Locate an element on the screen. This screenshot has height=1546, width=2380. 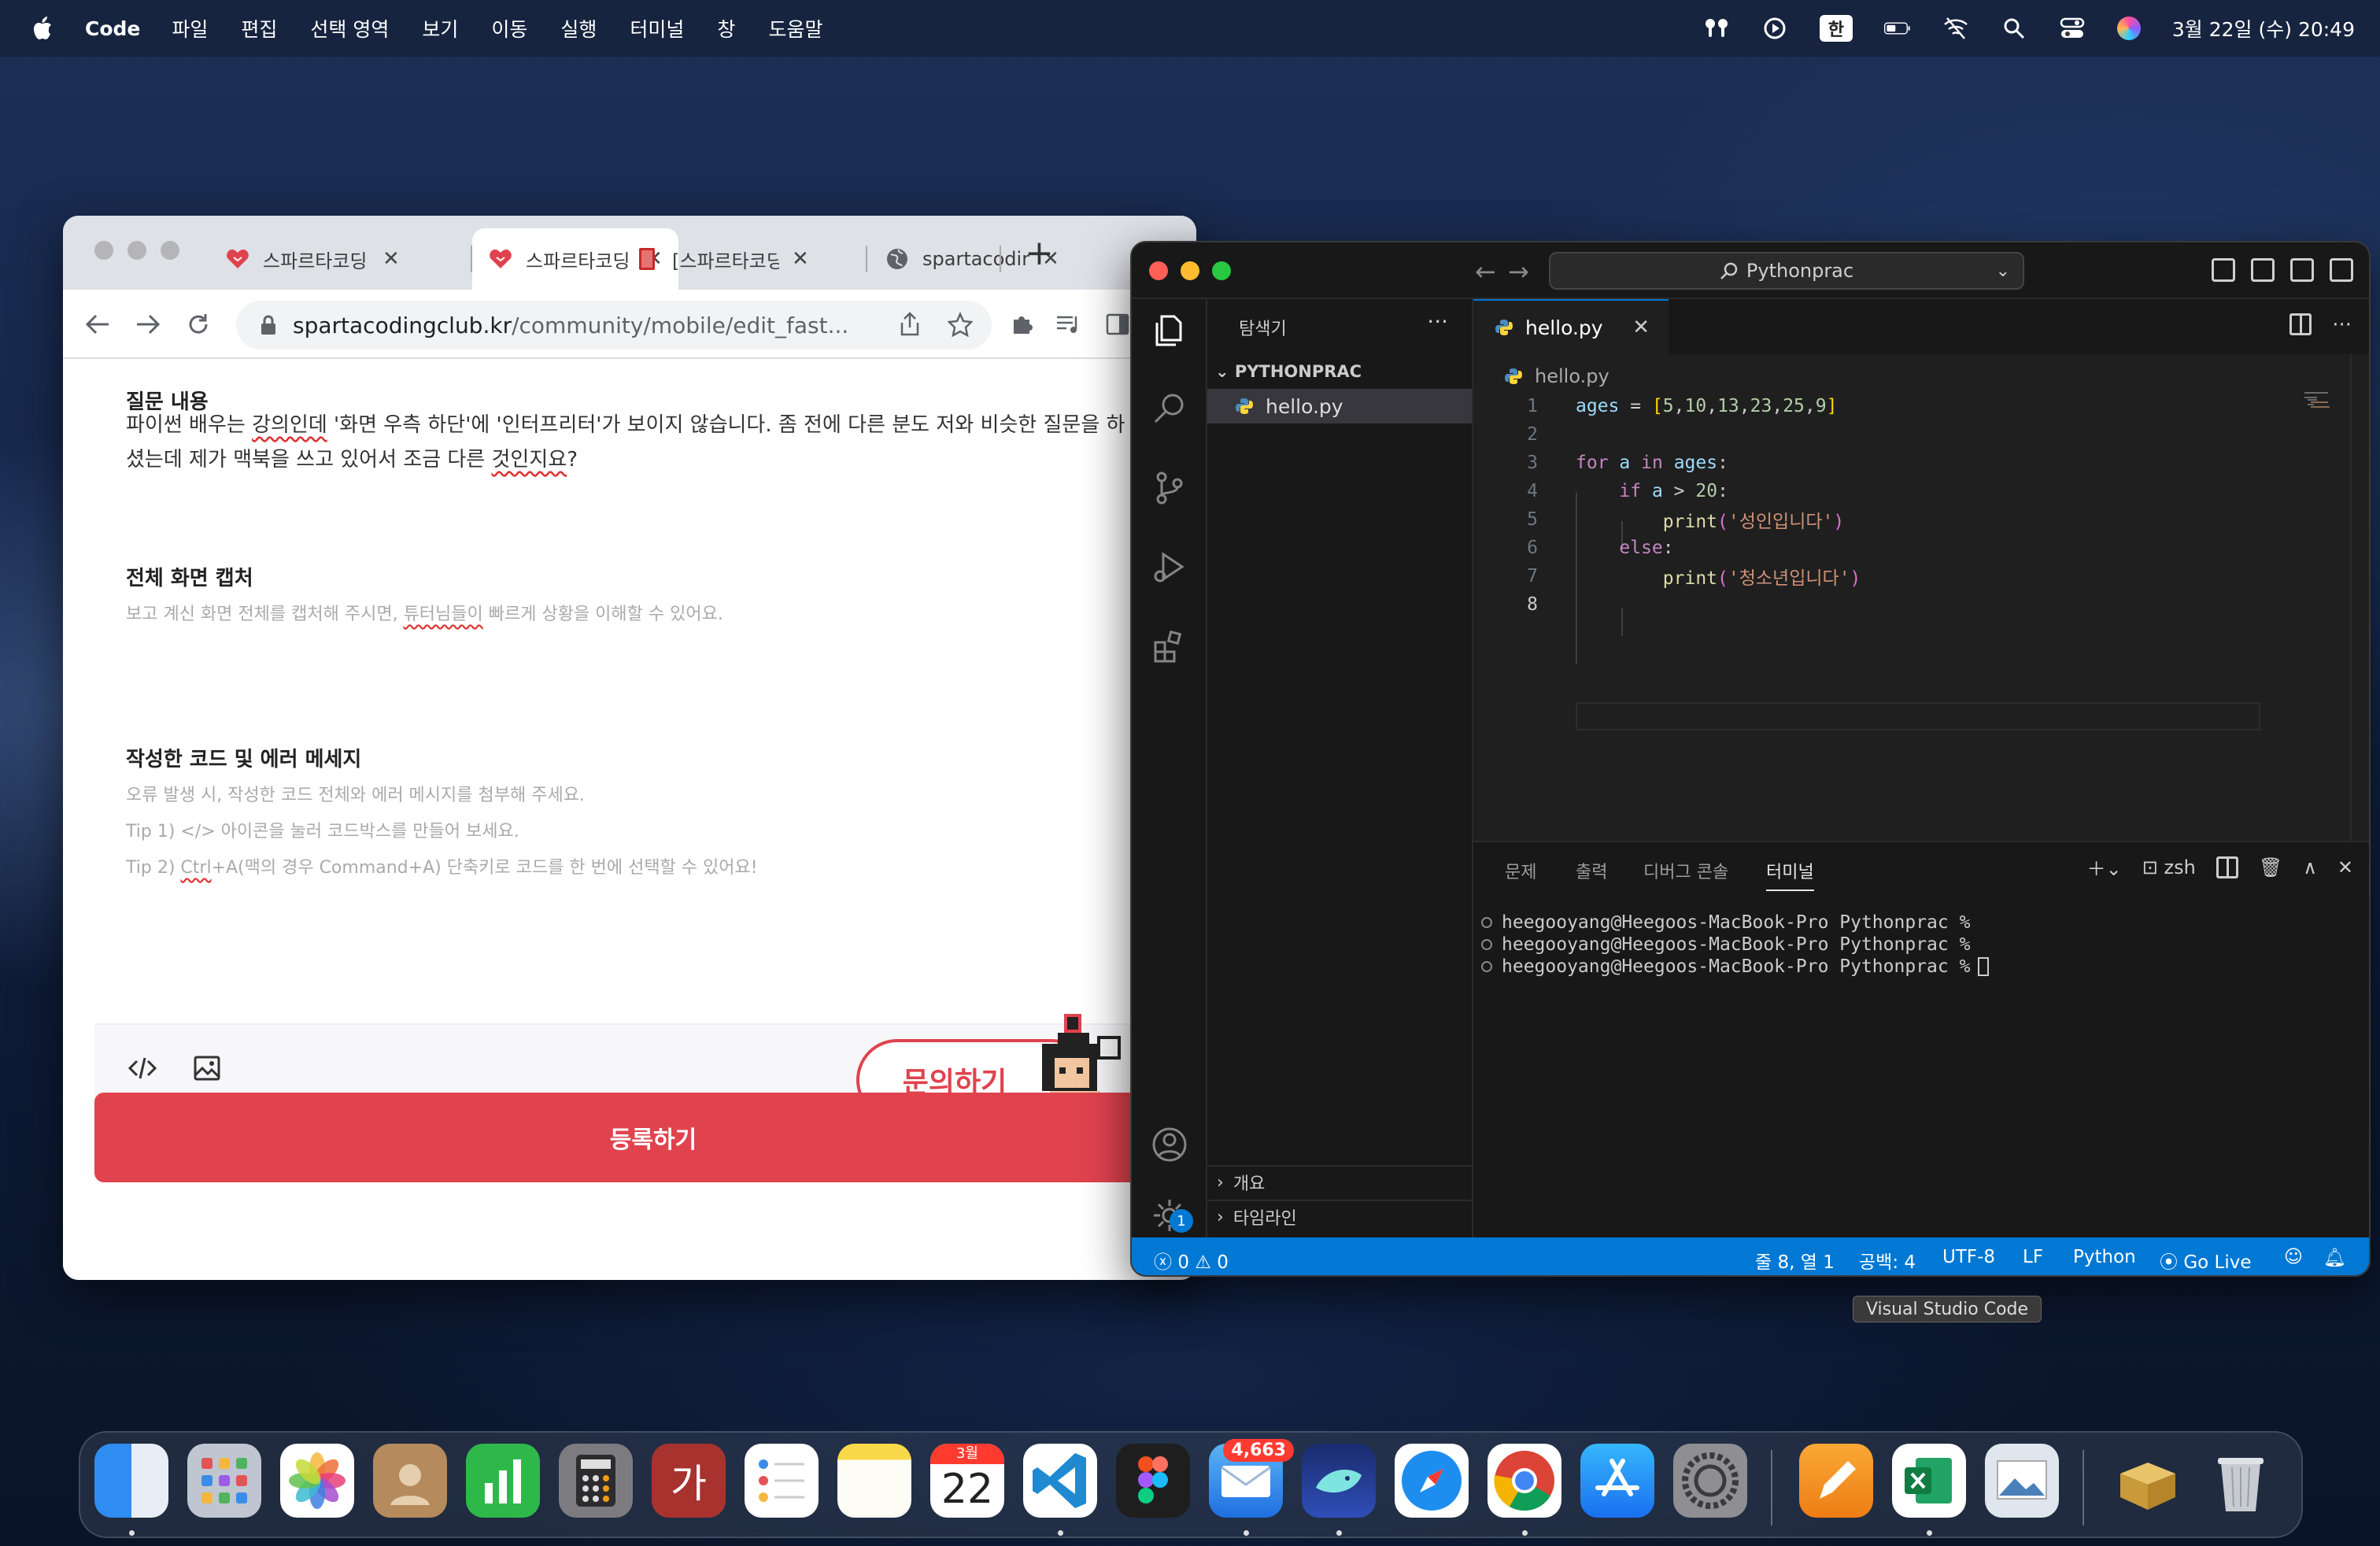
menubar-app-name: Code is located at coordinates (112, 28).